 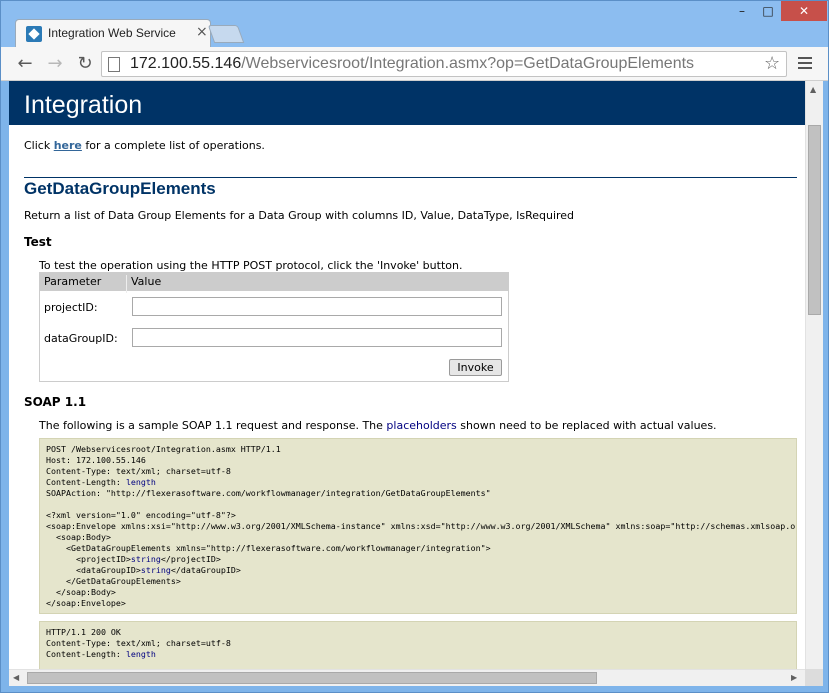 I want to click on horizontal-scroll-thumb, so click(x=312, y=678).